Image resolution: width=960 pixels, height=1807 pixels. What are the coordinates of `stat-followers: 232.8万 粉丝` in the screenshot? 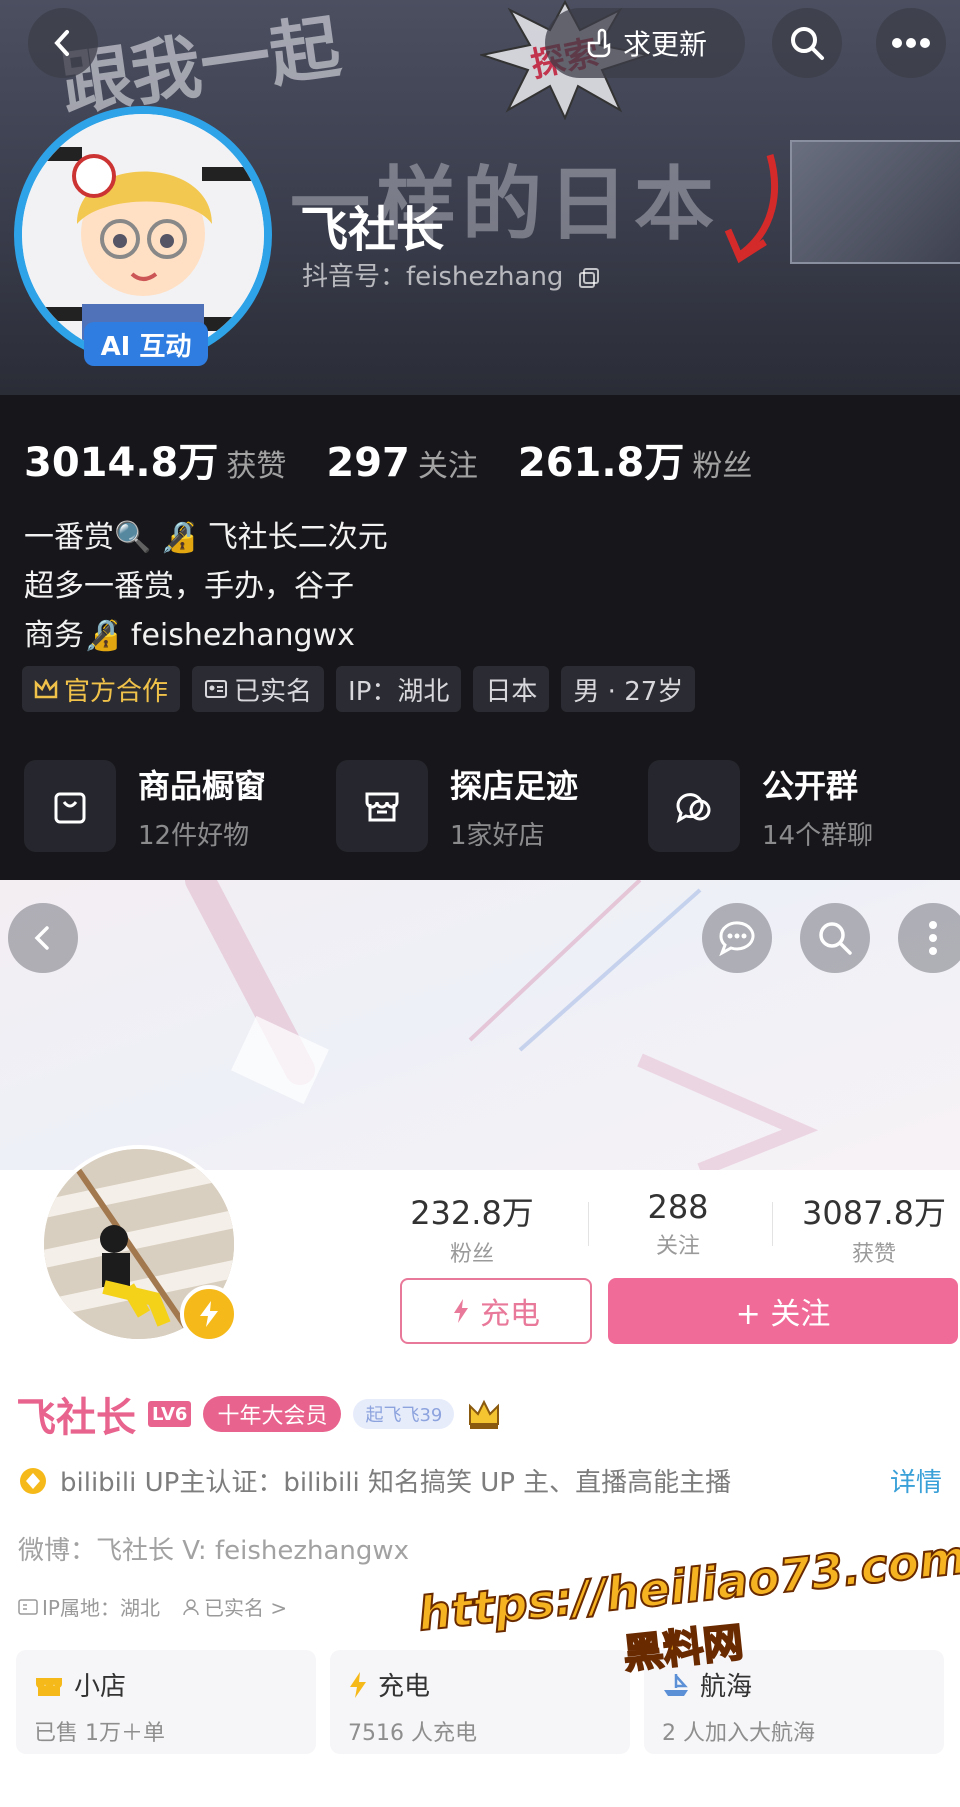 It's located at (472, 1228).